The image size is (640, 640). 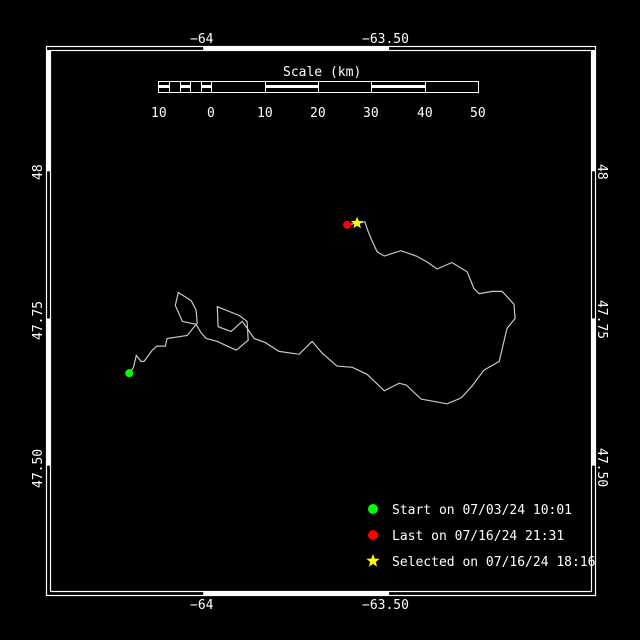 What do you see at coordinates (347, 224) in the screenshot?
I see `last-marker` at bounding box center [347, 224].